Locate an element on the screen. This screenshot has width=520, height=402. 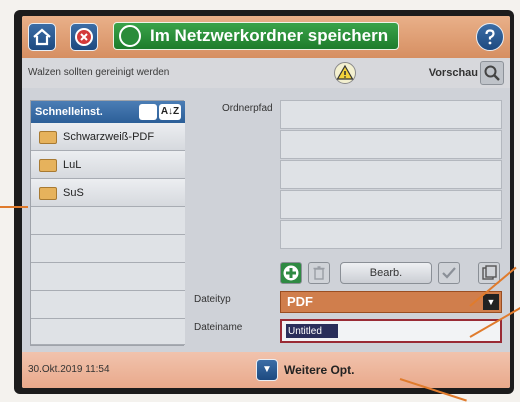
stop-button is located at coordinates (84, 37).